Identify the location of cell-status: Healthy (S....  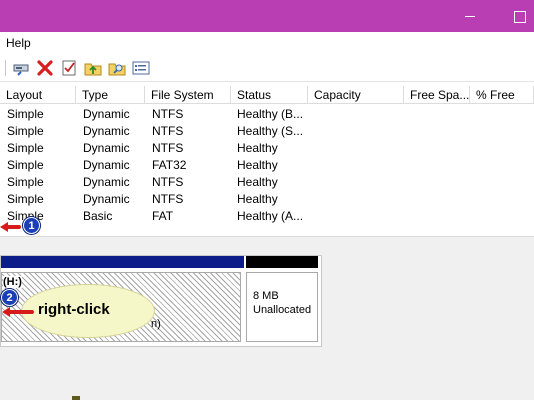
(270, 131).